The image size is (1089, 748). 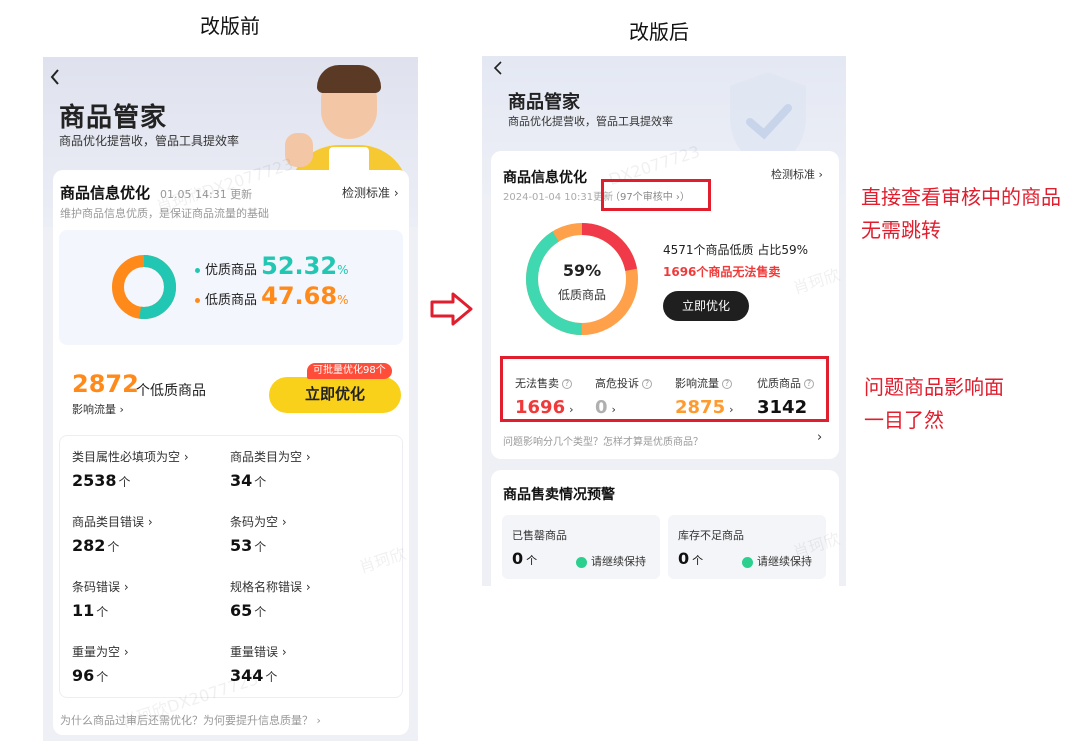 What do you see at coordinates (819, 437) in the screenshot?
I see `chevron-right-icon: ›` at bounding box center [819, 437].